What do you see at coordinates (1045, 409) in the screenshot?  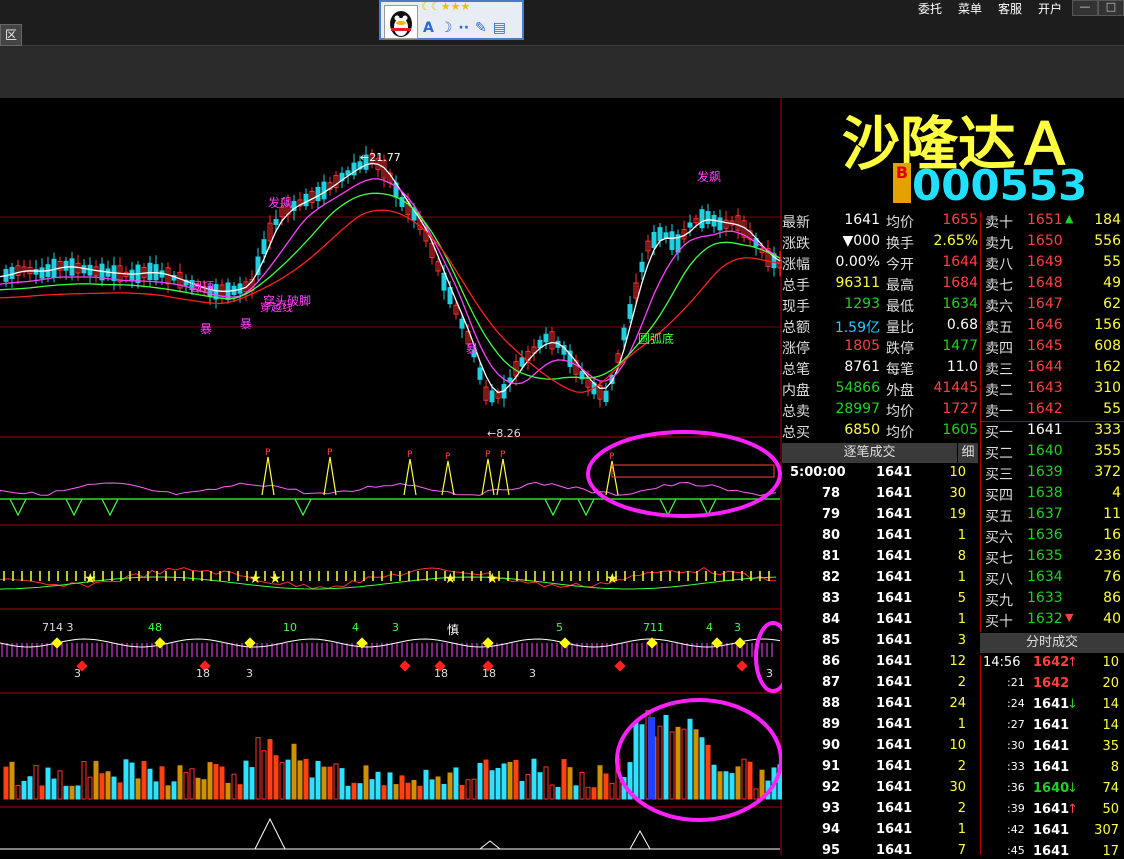 I see `sell-price: 1642` at bounding box center [1045, 409].